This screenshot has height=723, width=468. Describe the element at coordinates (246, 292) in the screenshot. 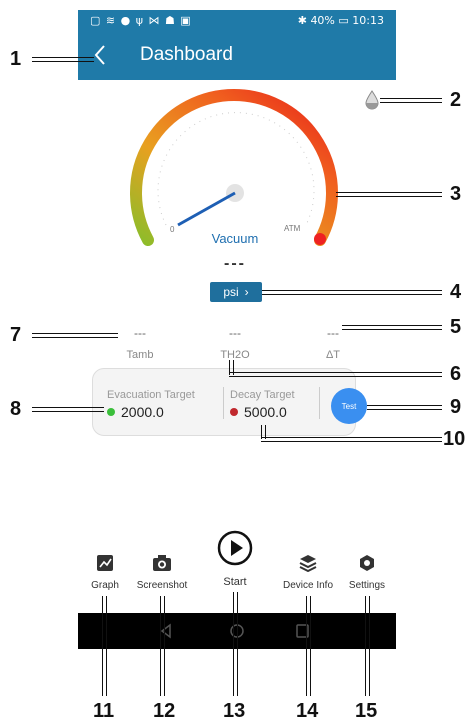

I see `chevron-right-icon: ›` at that location.